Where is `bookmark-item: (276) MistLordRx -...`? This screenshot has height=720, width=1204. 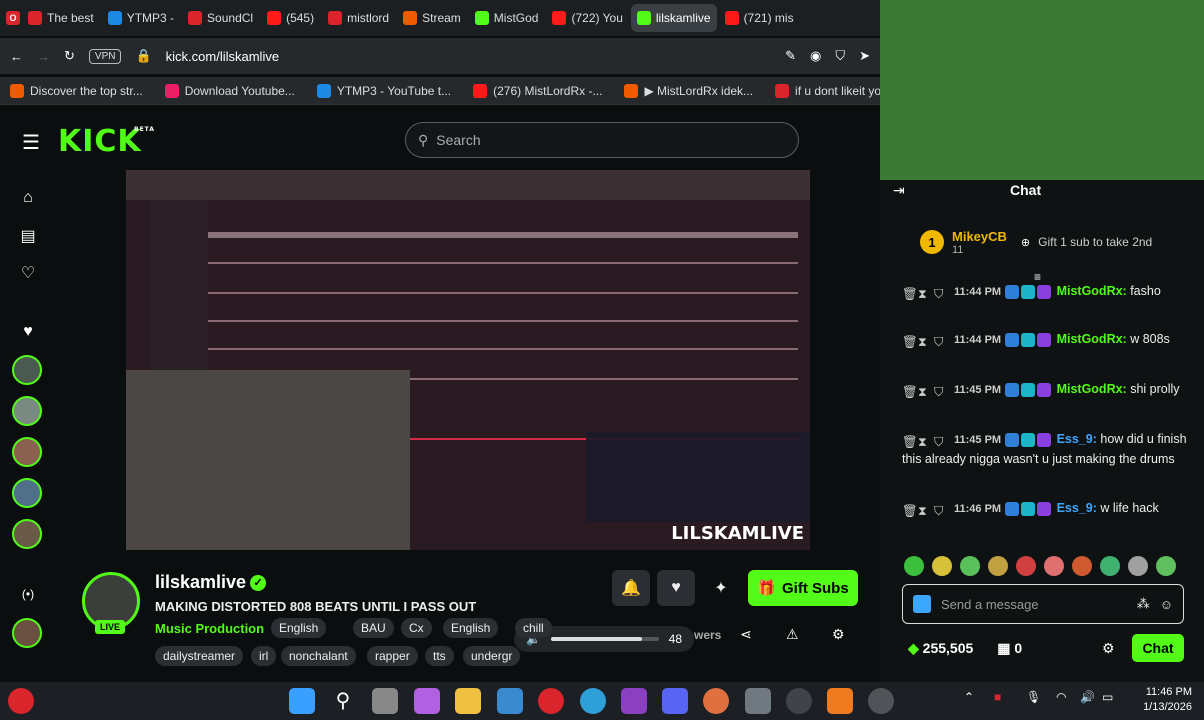 bookmark-item: (276) MistLordRx -... is located at coordinates (537, 90).